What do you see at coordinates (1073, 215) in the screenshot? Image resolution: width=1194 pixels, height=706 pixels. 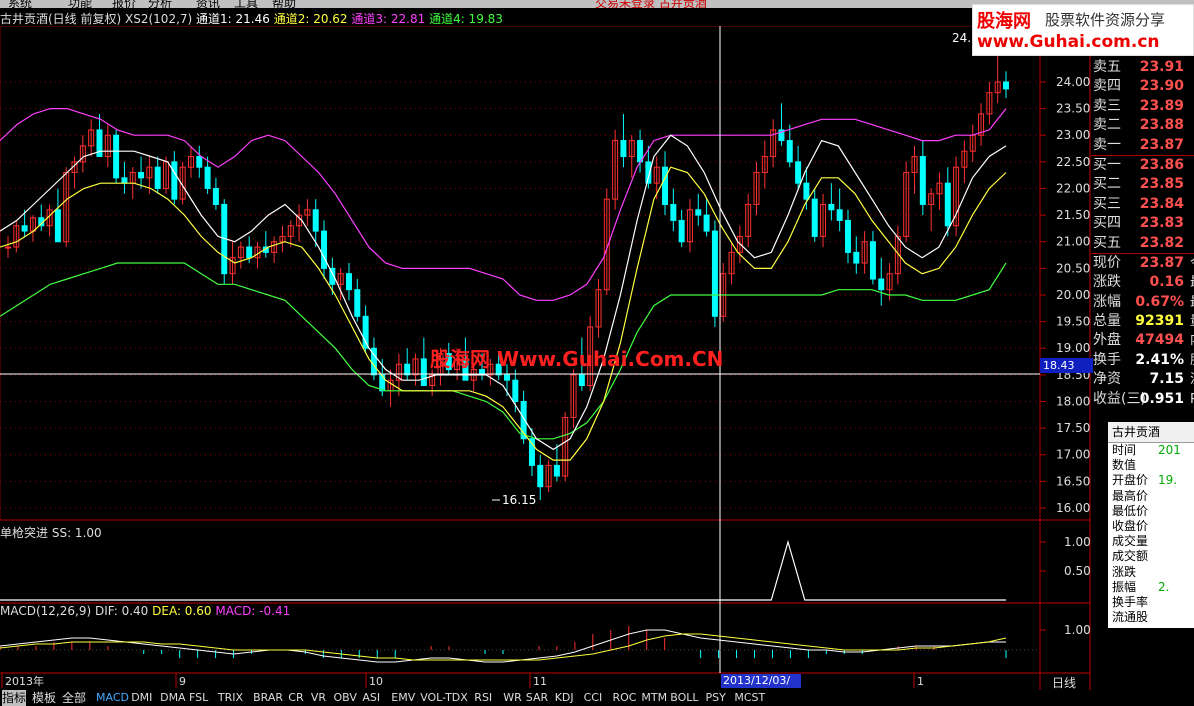 I see `y-tick-label: 21.50` at bounding box center [1073, 215].